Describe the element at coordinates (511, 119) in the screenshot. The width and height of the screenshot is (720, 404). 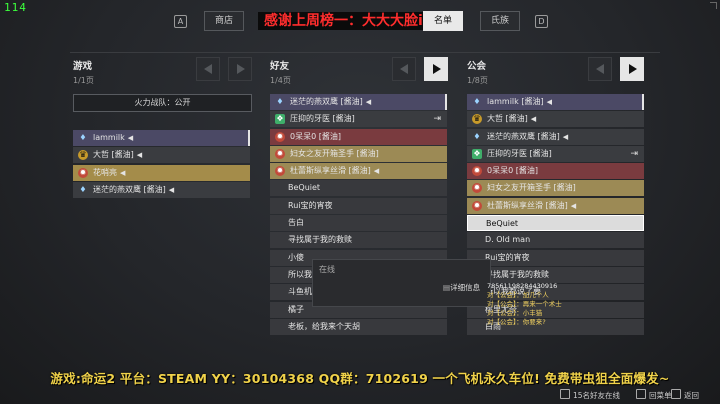
I see `clan_list-name: 大哲 [酱油] ◀` at that location.